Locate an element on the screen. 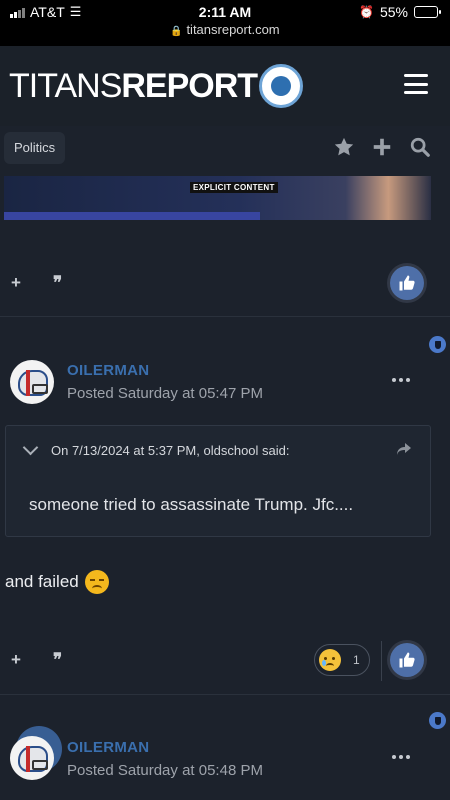  hamburger-menu-icon is located at coordinates (416, 84).